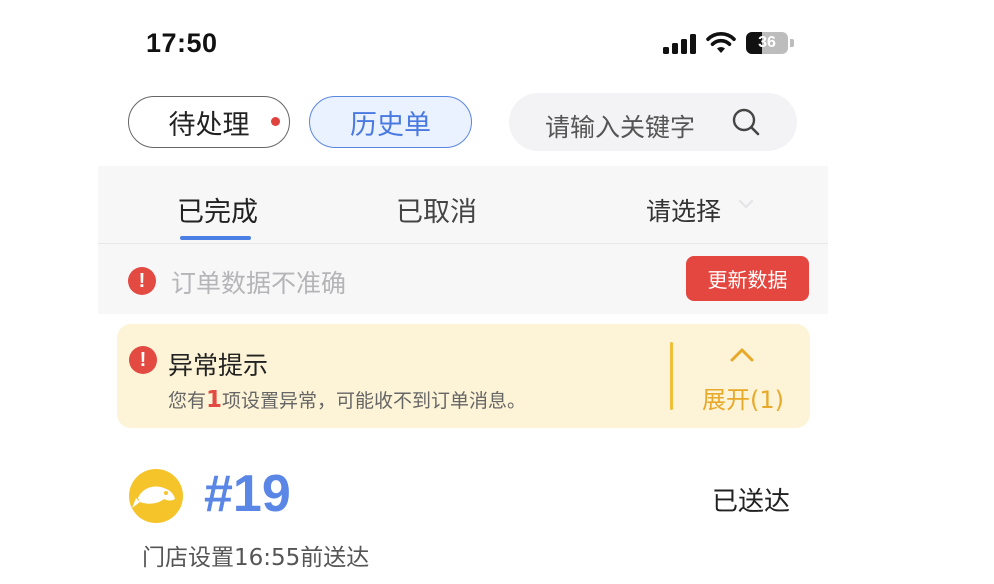 The image size is (994, 584). What do you see at coordinates (751, 502) in the screenshot?
I see `order-status: 已送达` at bounding box center [751, 502].